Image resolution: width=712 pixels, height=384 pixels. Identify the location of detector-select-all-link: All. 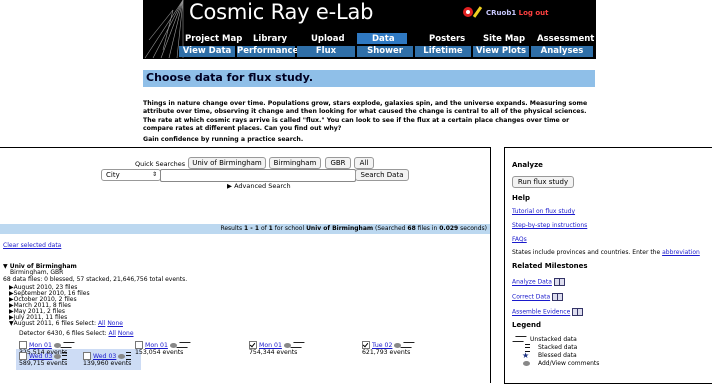
(111, 333).